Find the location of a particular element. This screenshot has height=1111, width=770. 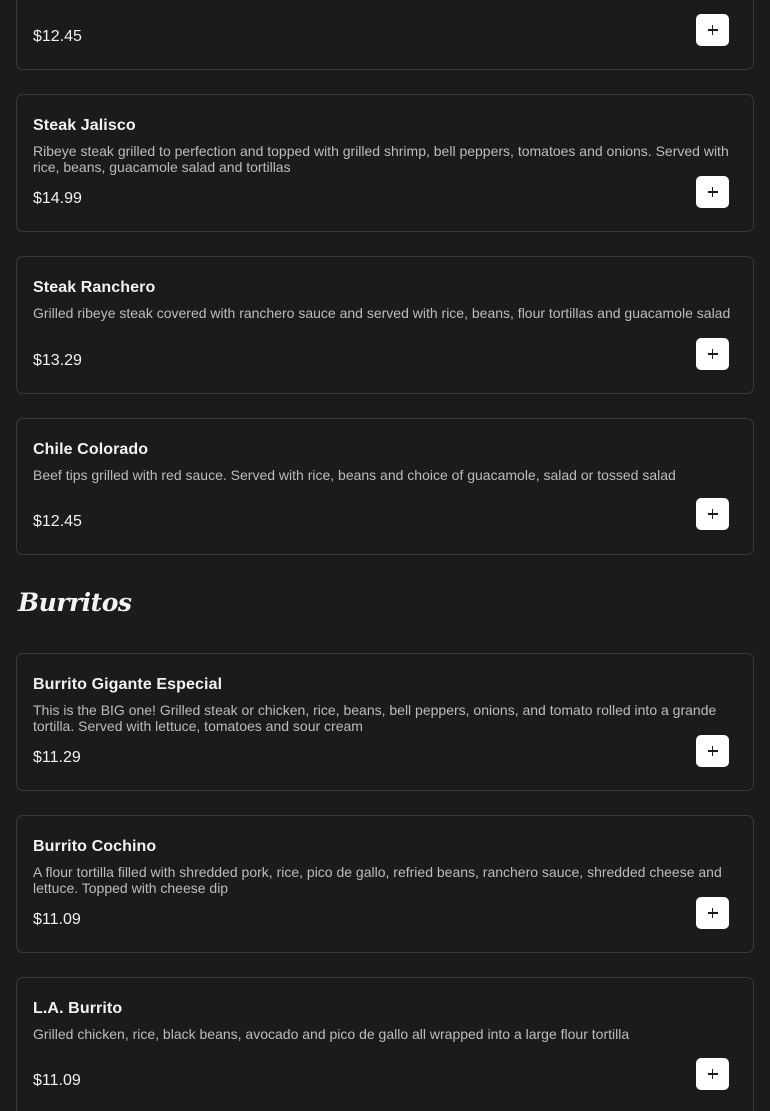

item-price: $13.29 is located at coordinates (57, 360).